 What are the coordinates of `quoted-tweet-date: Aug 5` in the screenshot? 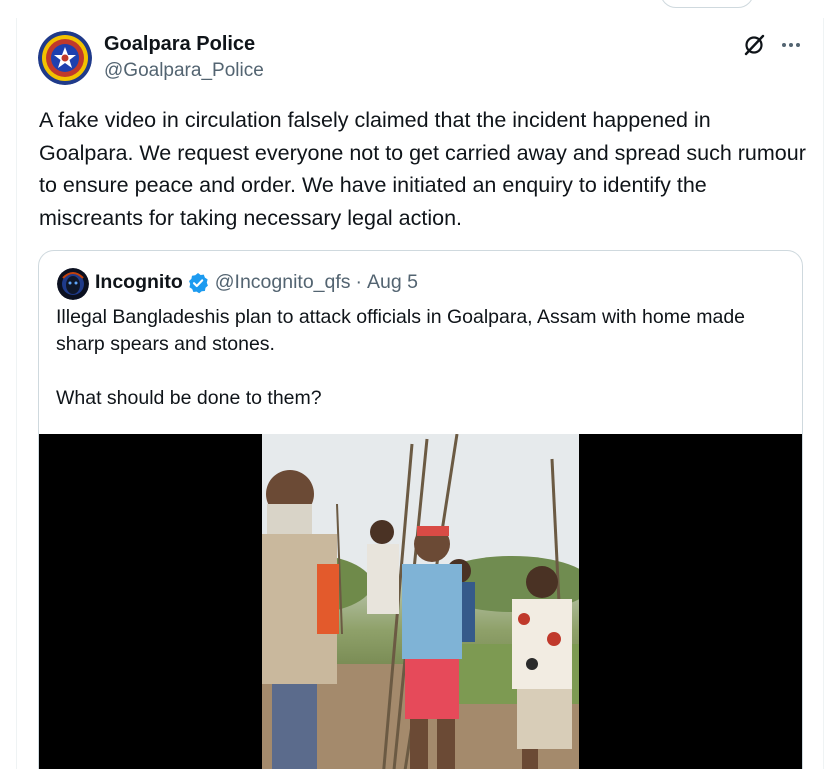 It's located at (392, 282).